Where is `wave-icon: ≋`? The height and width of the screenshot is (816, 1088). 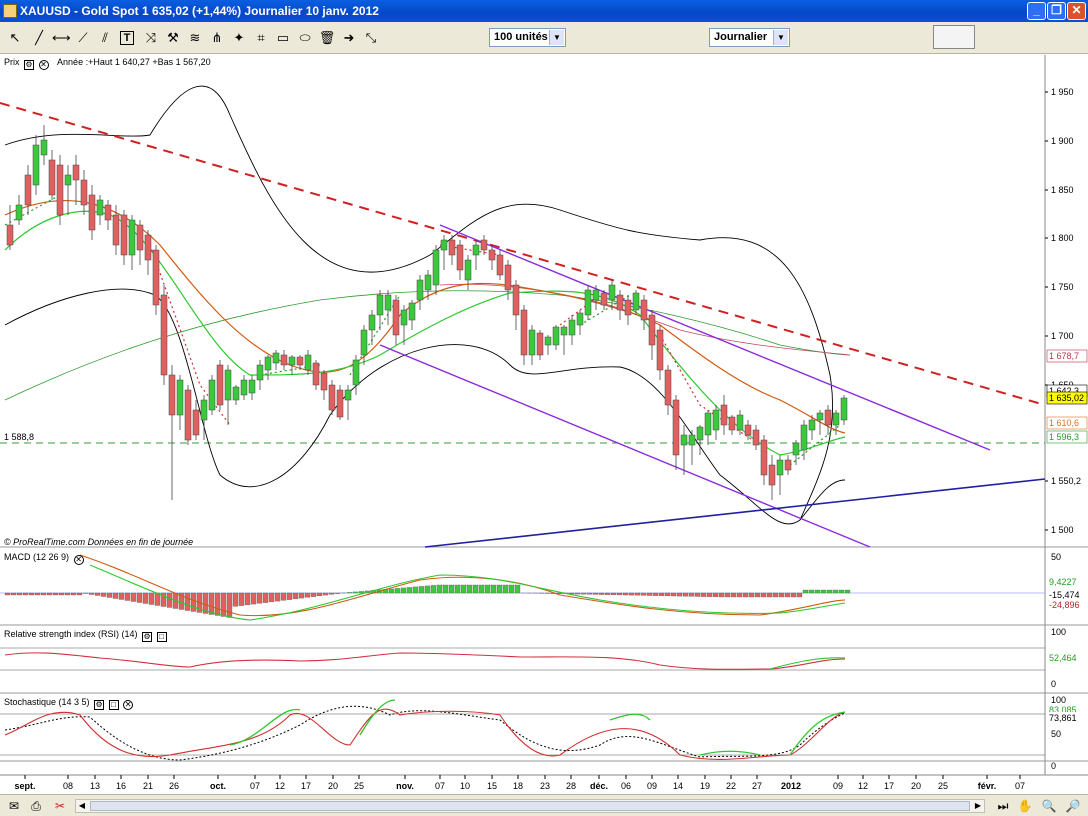 wave-icon: ≋ is located at coordinates (195, 38).